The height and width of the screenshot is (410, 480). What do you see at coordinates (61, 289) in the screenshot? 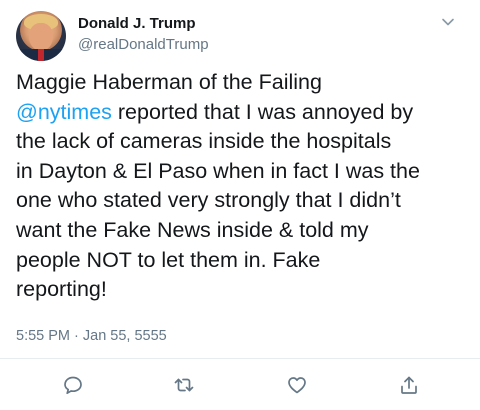
I see `tweet-line: reporting!` at bounding box center [61, 289].